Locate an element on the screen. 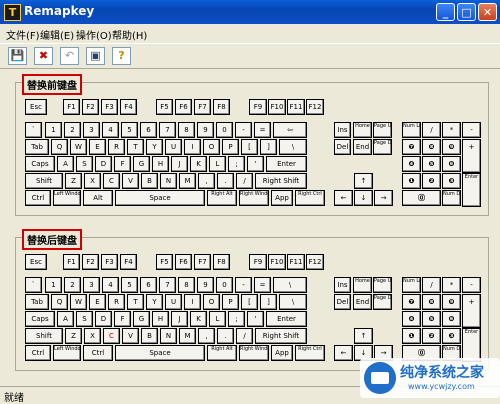 The width and height of the screenshot is (500, 404). key-3: F3 is located at coordinates (109, 107).